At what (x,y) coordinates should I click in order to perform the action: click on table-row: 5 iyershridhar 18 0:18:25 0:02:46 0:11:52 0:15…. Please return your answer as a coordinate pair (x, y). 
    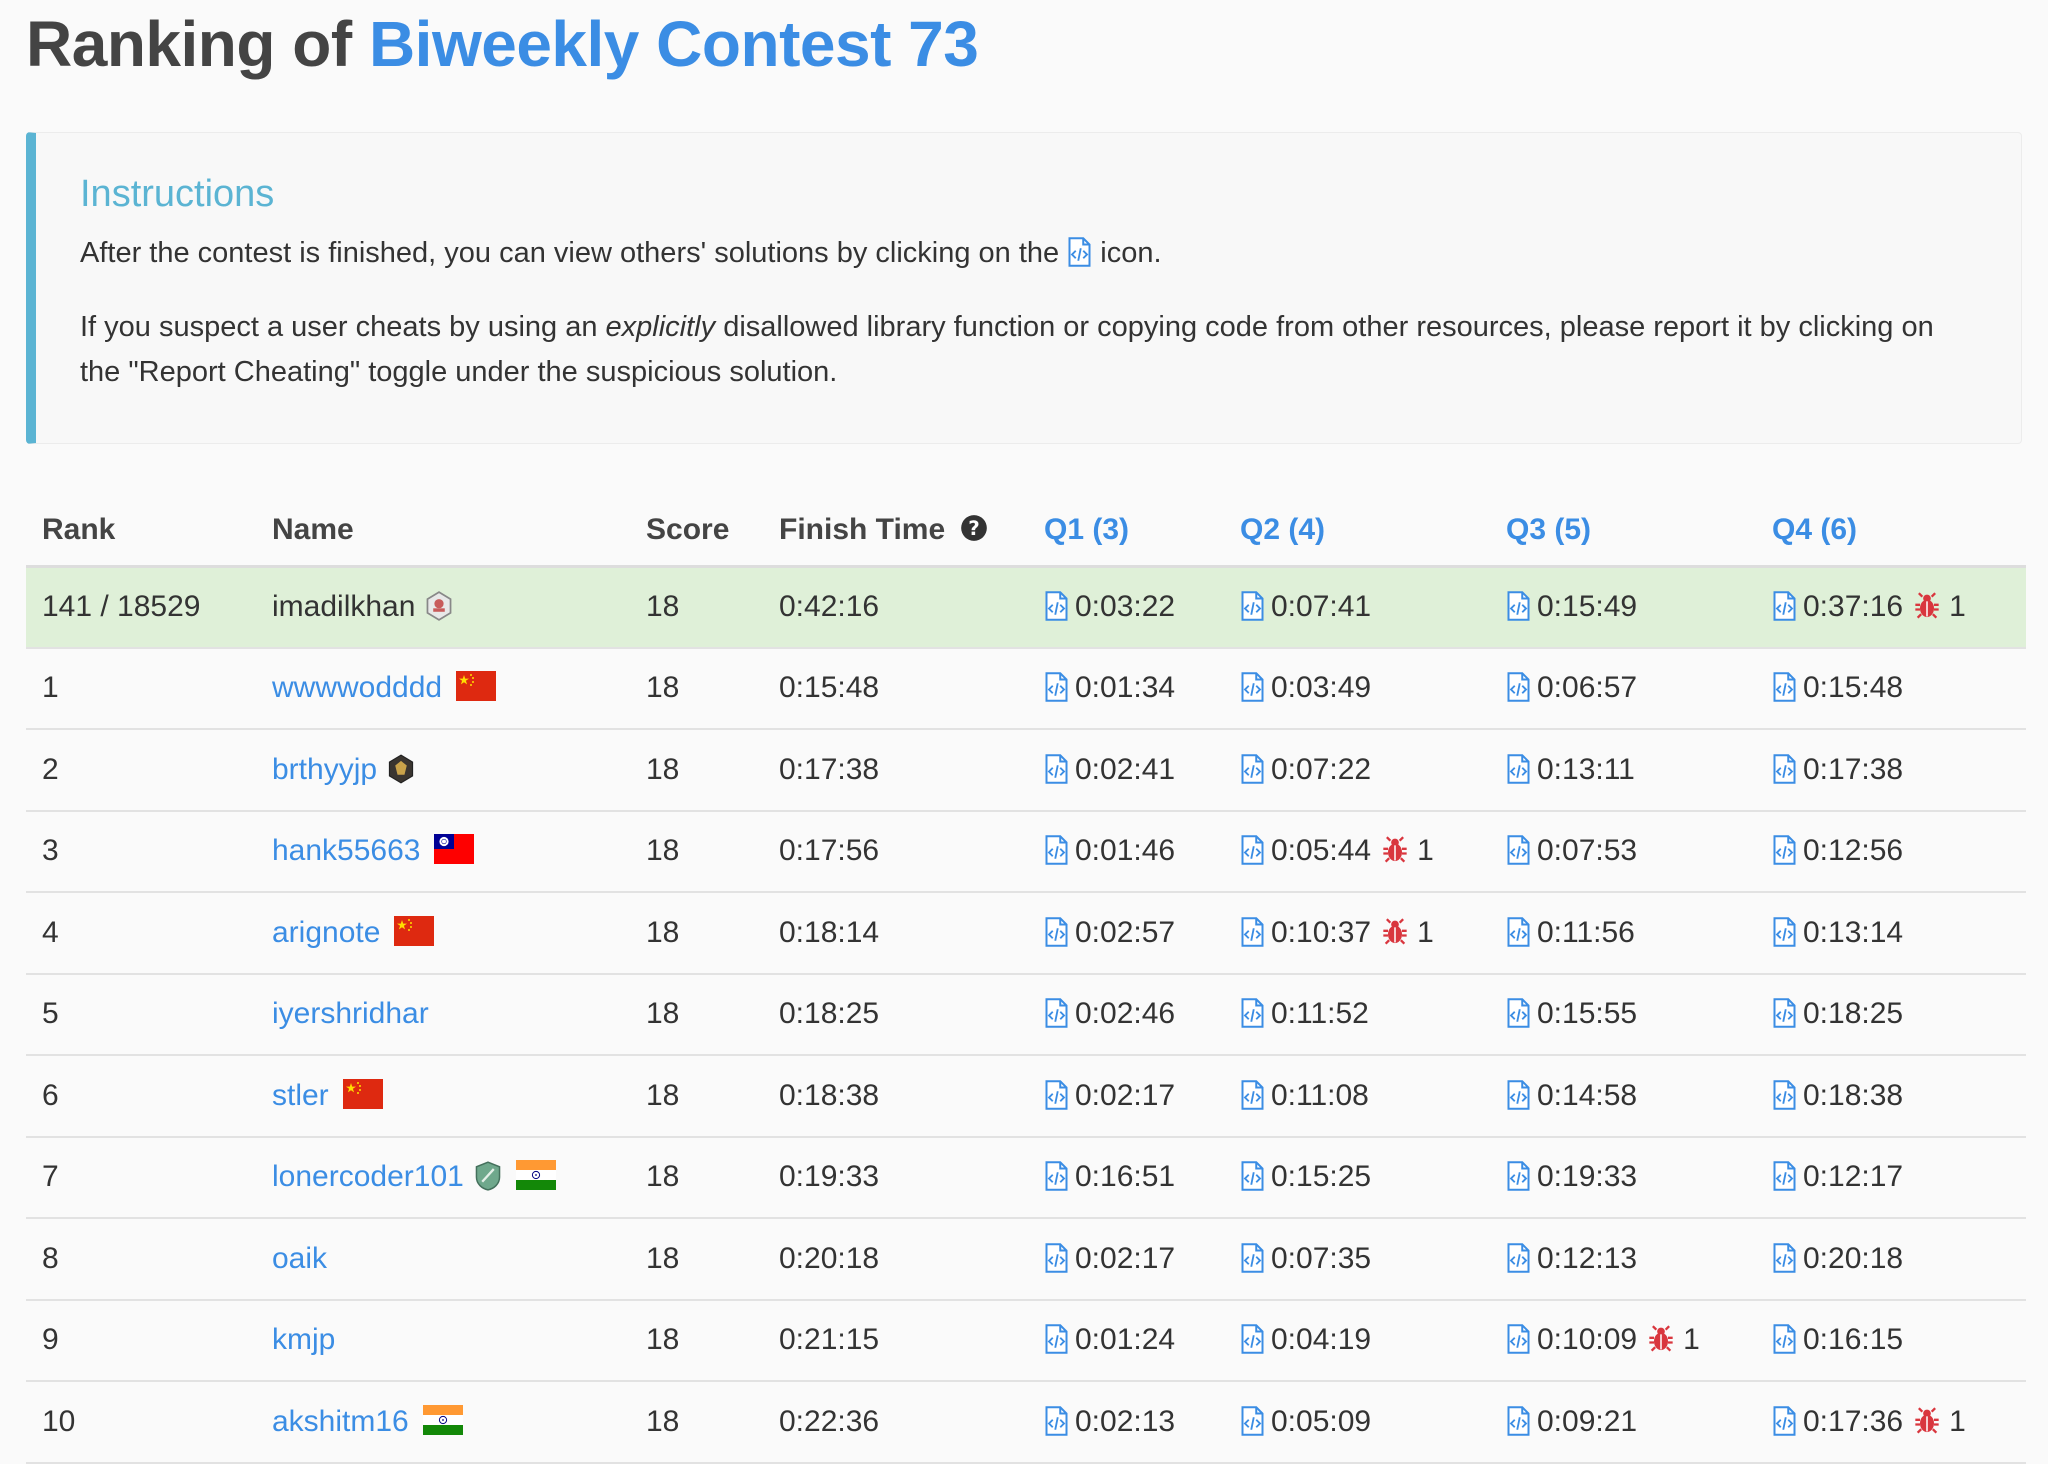
    Looking at the image, I should click on (1026, 1014).